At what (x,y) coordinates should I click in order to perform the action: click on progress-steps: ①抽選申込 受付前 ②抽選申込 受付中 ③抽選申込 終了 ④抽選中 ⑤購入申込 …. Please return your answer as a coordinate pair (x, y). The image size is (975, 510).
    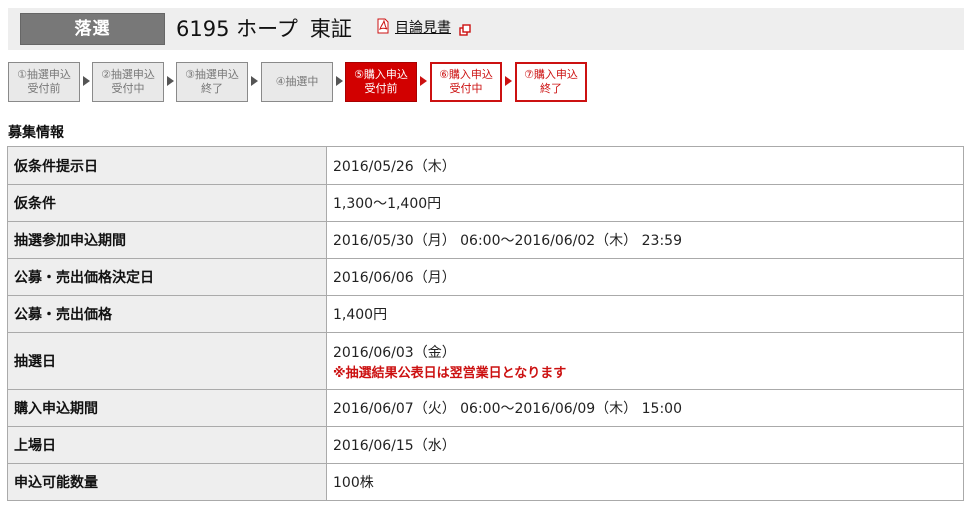
    Looking at the image, I should click on (488, 83).